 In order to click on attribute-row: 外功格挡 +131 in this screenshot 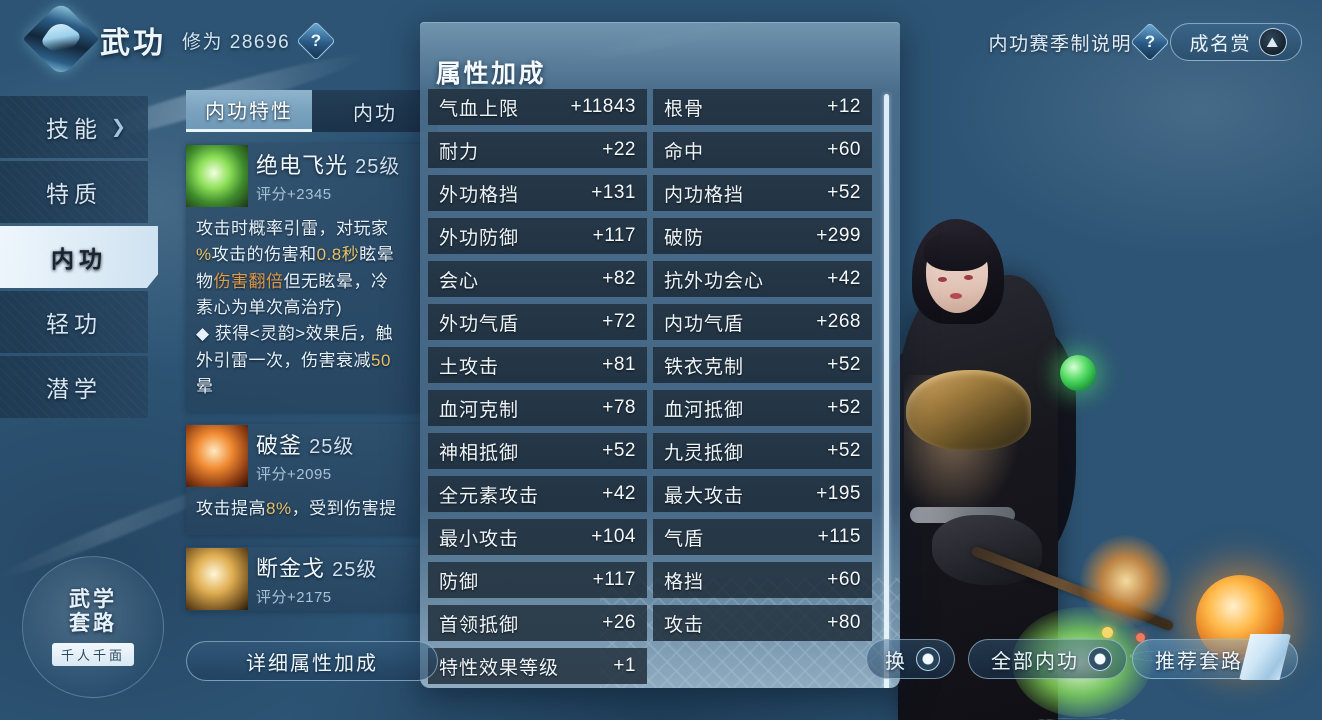, I will do `click(537, 193)`.